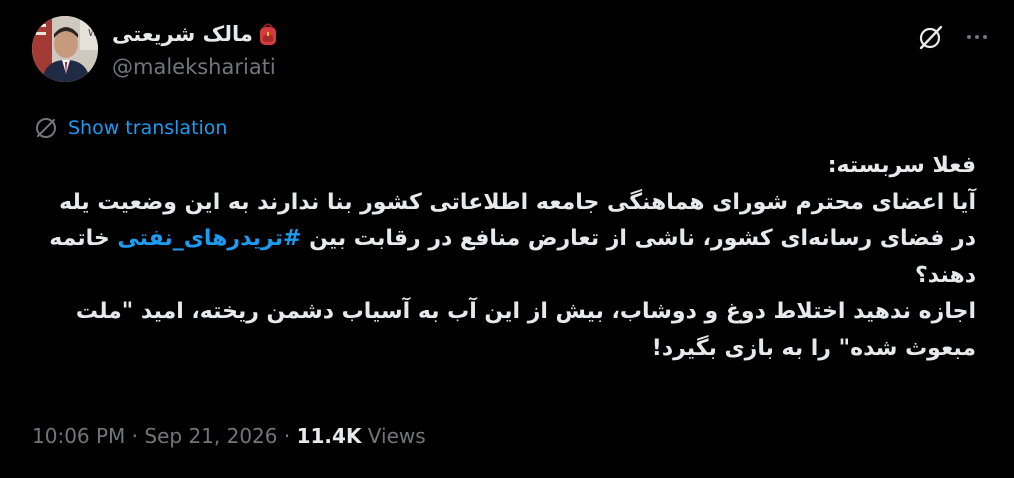 The height and width of the screenshot is (478, 1014). I want to click on views-count: 11.4K, so click(329, 436).